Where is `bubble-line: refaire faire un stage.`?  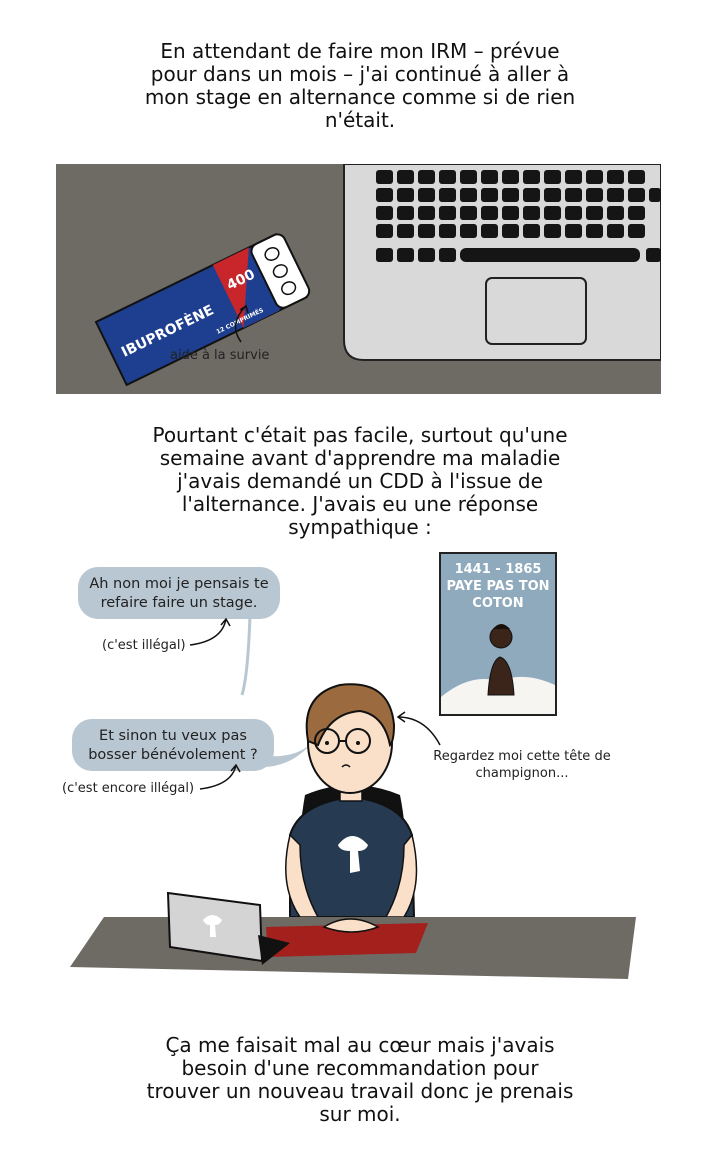 bubble-line: refaire faire un stage. is located at coordinates (179, 603).